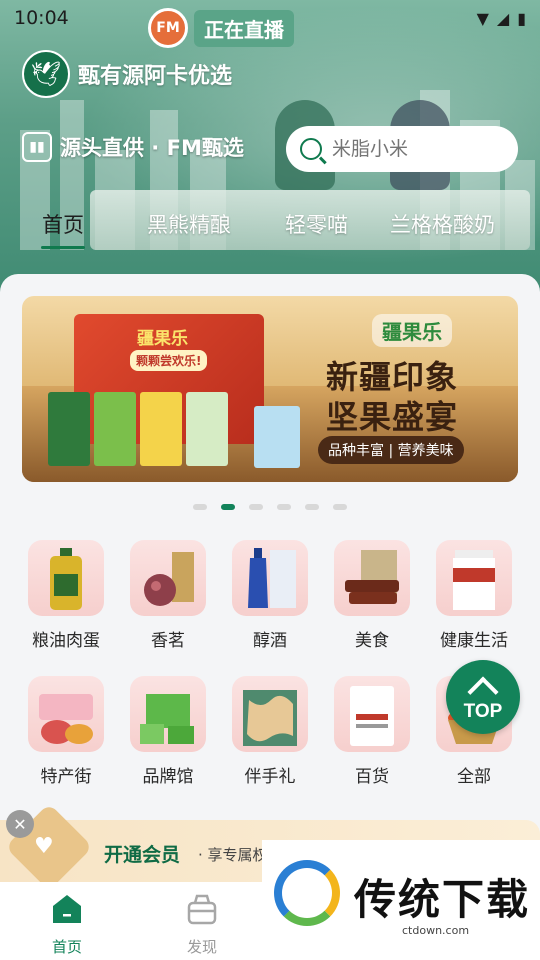  I want to click on category-label: 粮油肉蛋, so click(66, 641).